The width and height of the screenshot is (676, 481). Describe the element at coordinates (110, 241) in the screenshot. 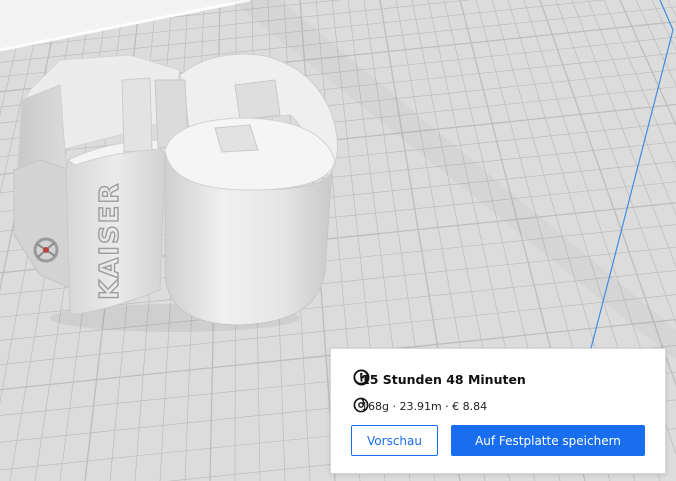

I see `model-embossed-text: KAISER` at that location.